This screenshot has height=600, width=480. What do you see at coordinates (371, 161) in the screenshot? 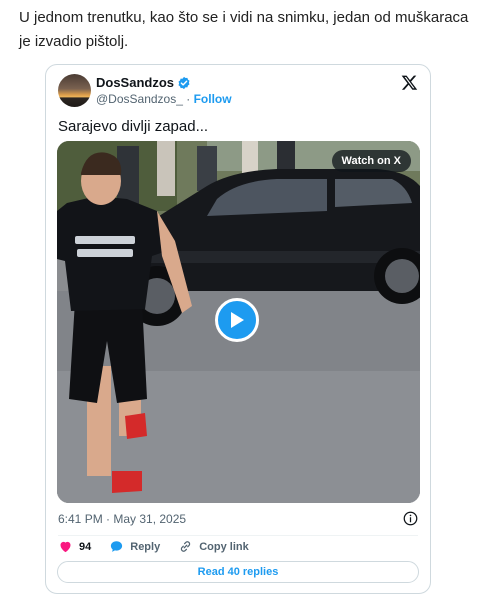
I see `watch-on-x-button: Watch on X` at bounding box center [371, 161].